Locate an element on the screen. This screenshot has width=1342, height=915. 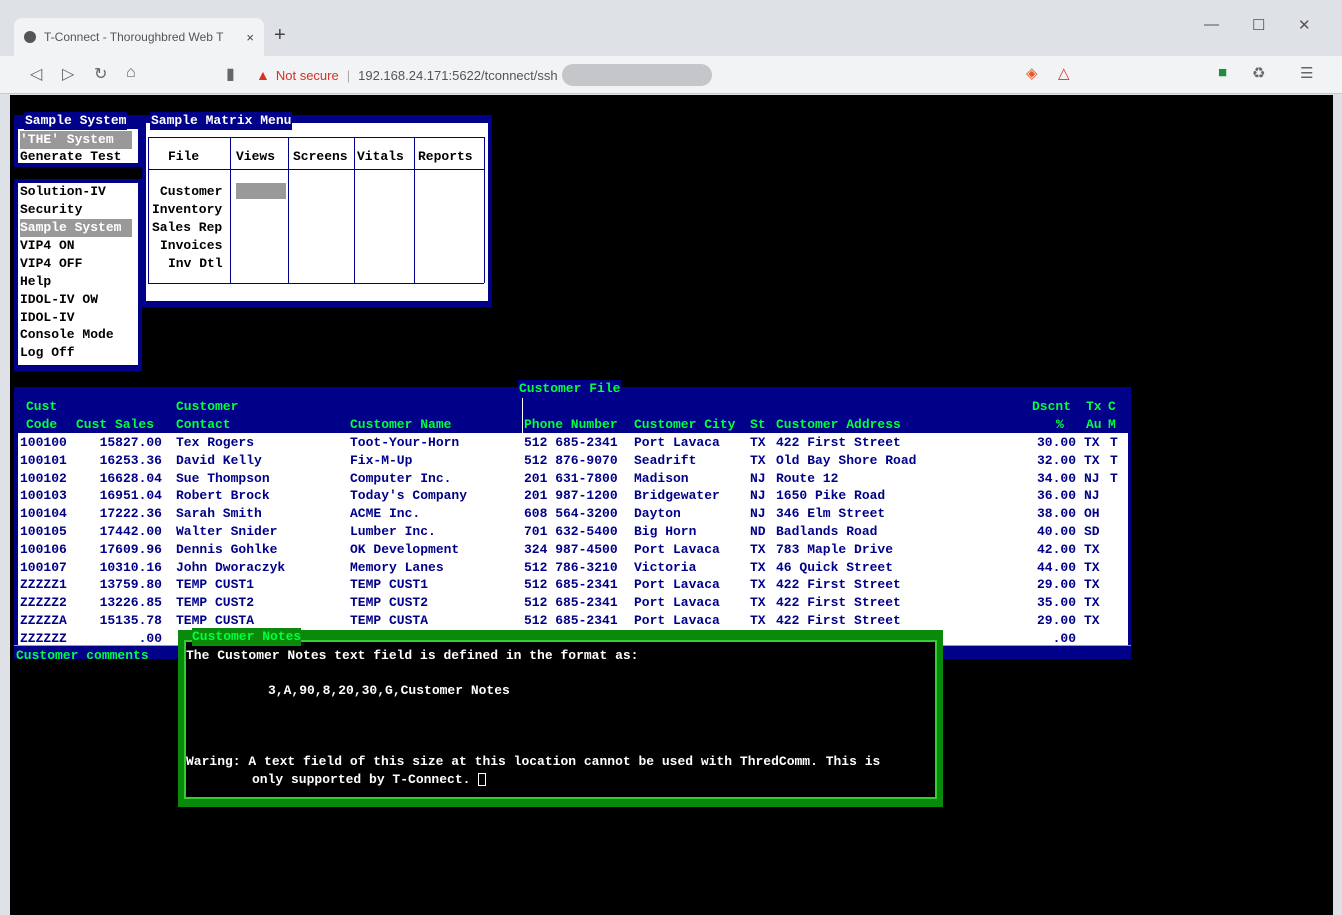
cell-sales: 16628.04 is located at coordinates (130, 478).